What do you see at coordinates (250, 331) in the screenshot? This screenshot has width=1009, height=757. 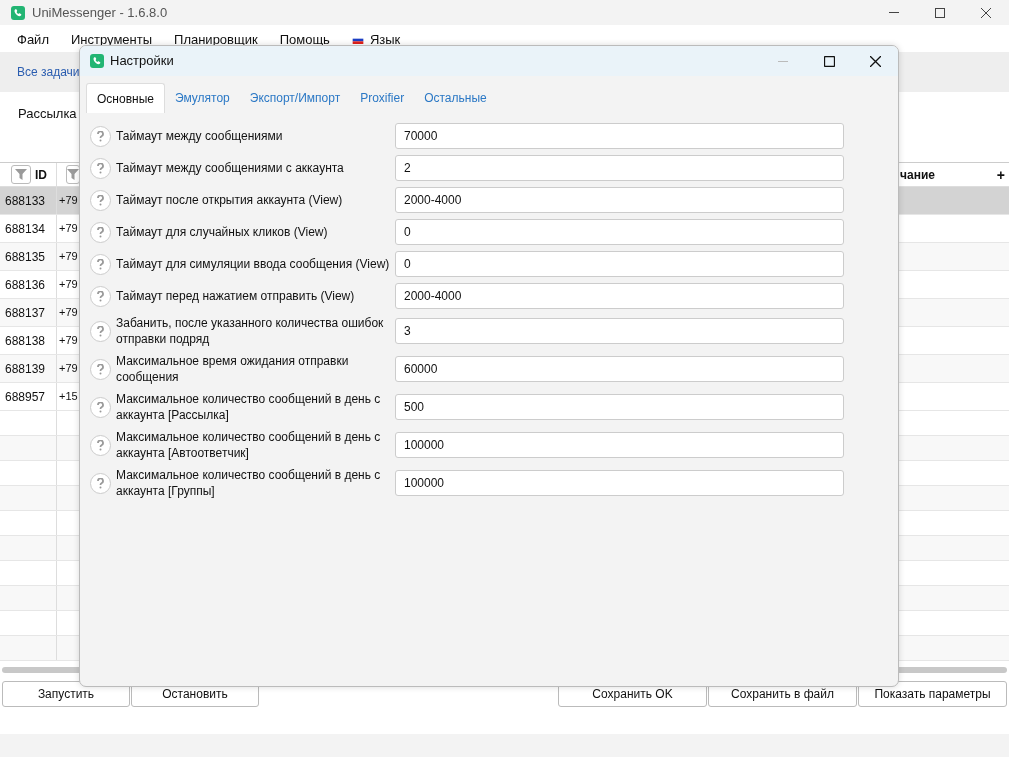 I see `field-label: Забанить, после указанного количества ошибок отправки подряд` at bounding box center [250, 331].